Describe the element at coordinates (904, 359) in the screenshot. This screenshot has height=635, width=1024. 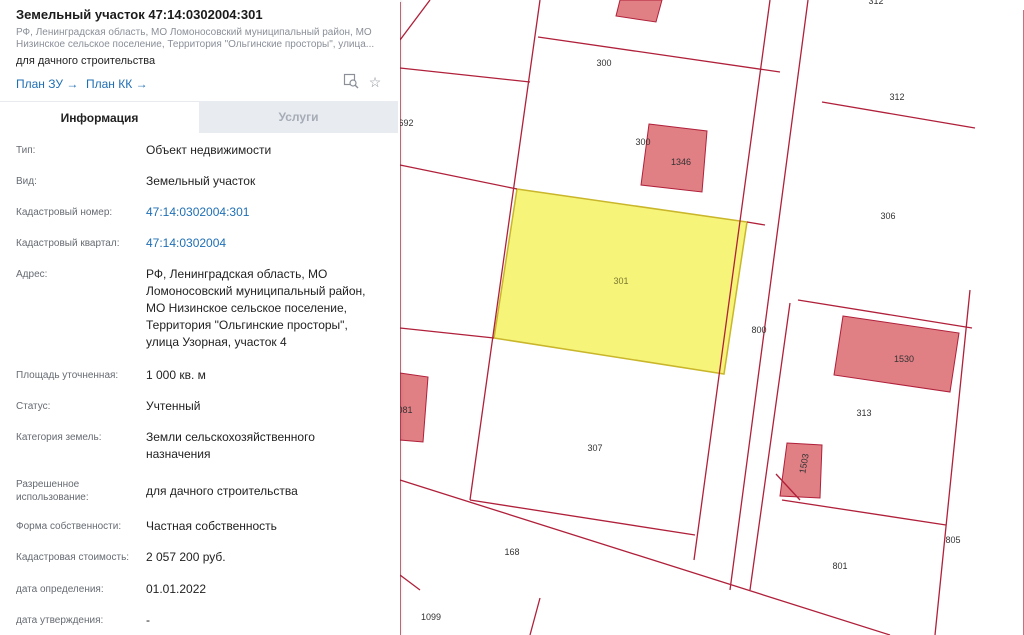
I see `map-label-1530: 1530` at that location.